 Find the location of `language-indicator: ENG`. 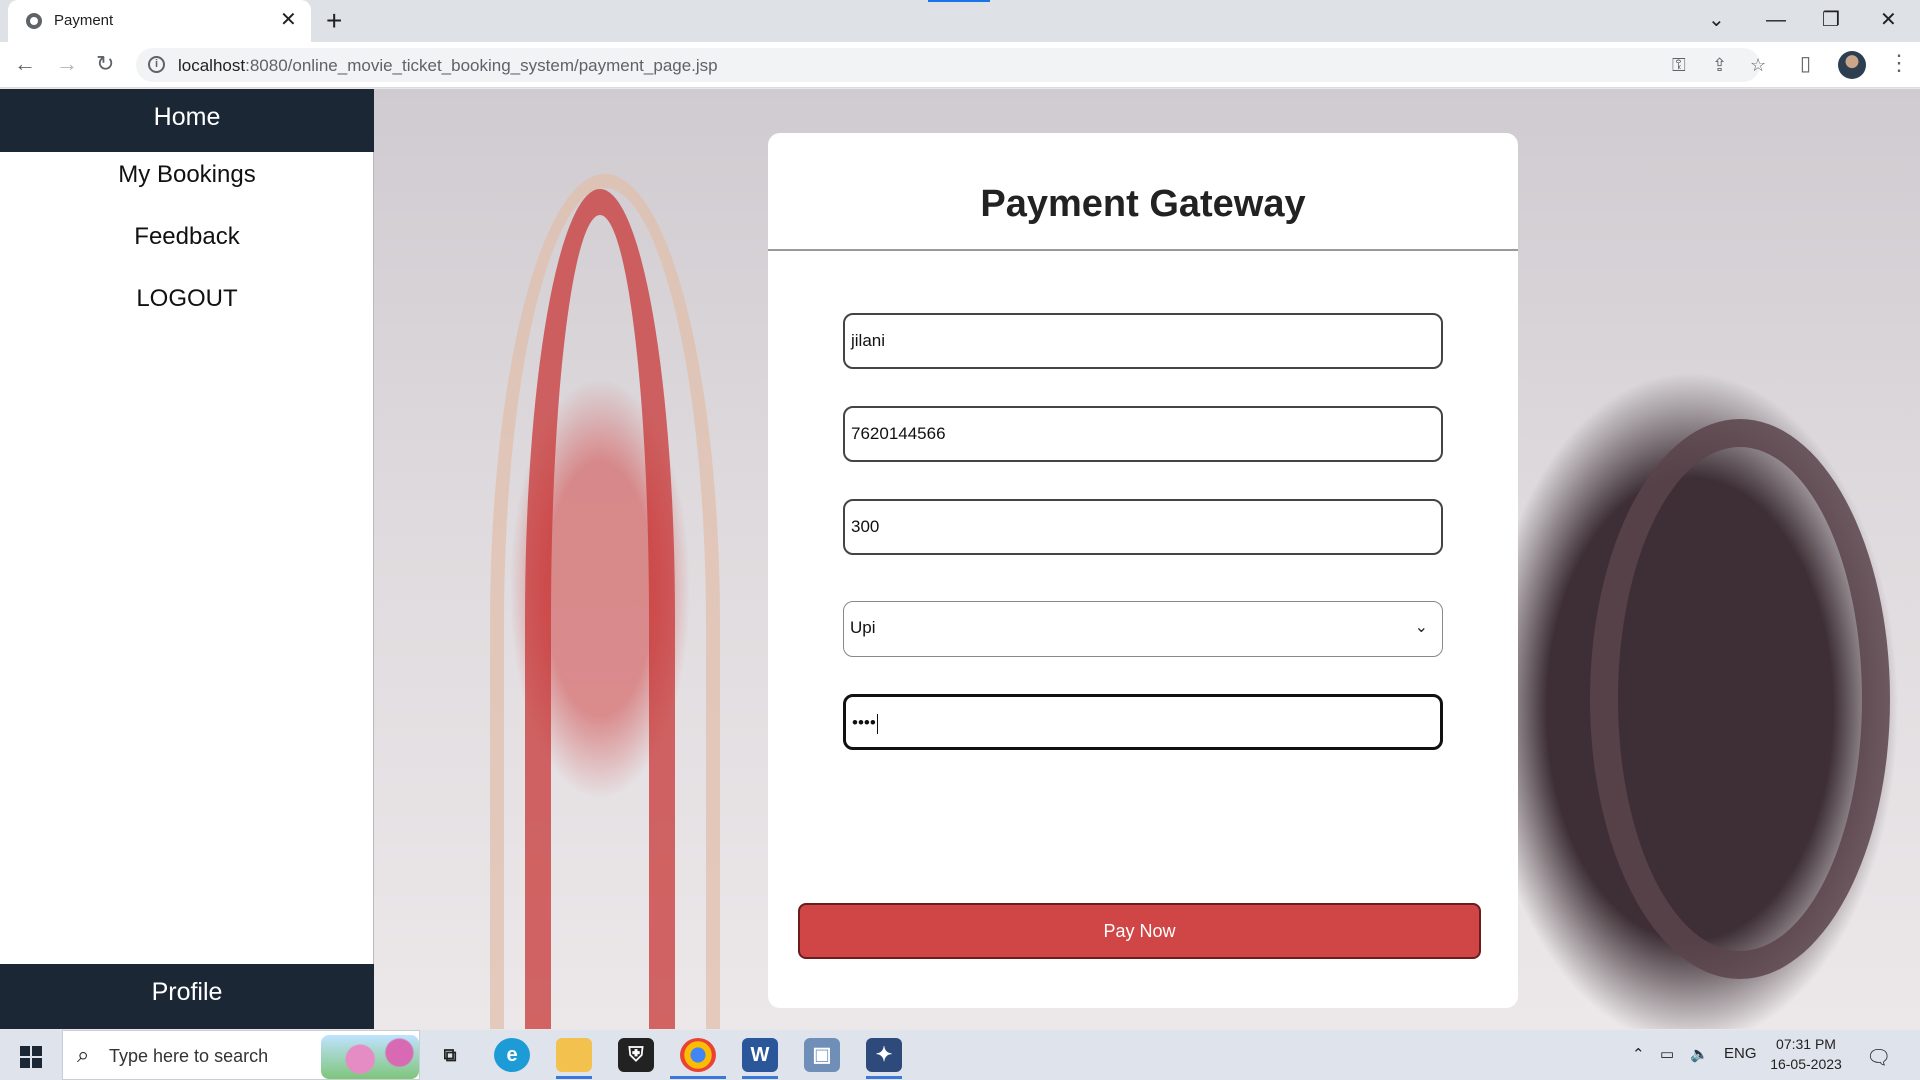

language-indicator: ENG is located at coordinates (1740, 1053).